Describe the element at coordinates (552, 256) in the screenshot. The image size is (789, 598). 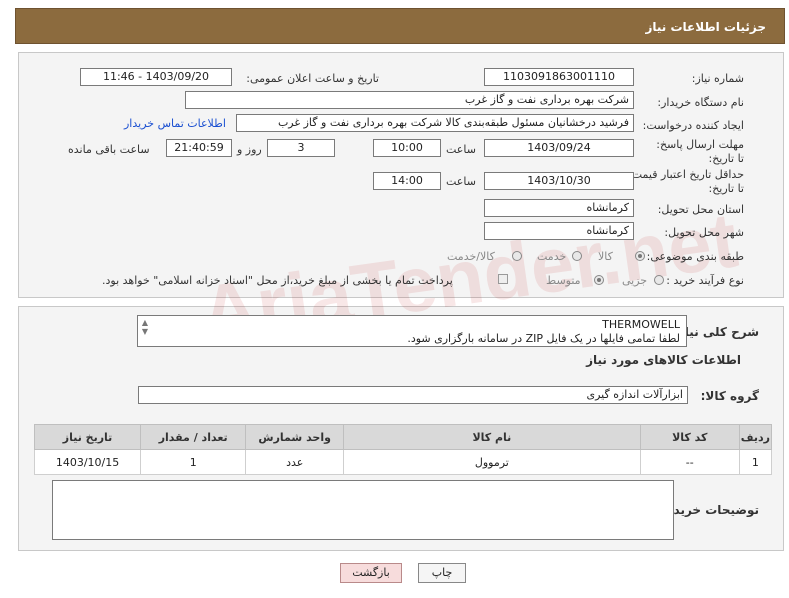
I see `category-service-label: خدمت` at that location.